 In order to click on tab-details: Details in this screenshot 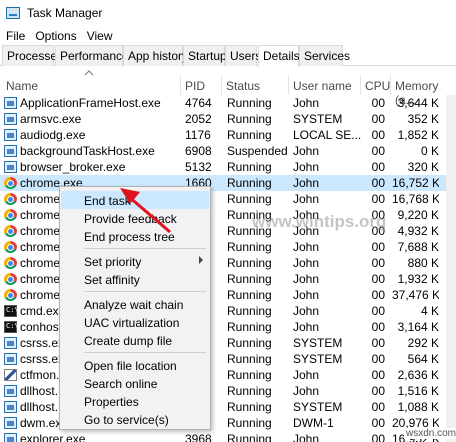, I will do `click(279, 56)`.